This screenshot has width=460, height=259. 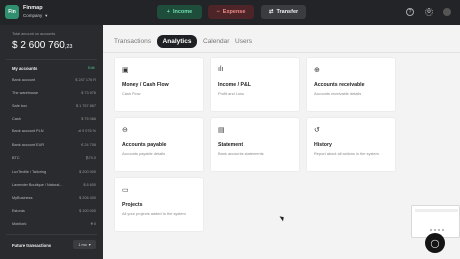 I want to click on app-logo: Fin, so click(x=12, y=12).